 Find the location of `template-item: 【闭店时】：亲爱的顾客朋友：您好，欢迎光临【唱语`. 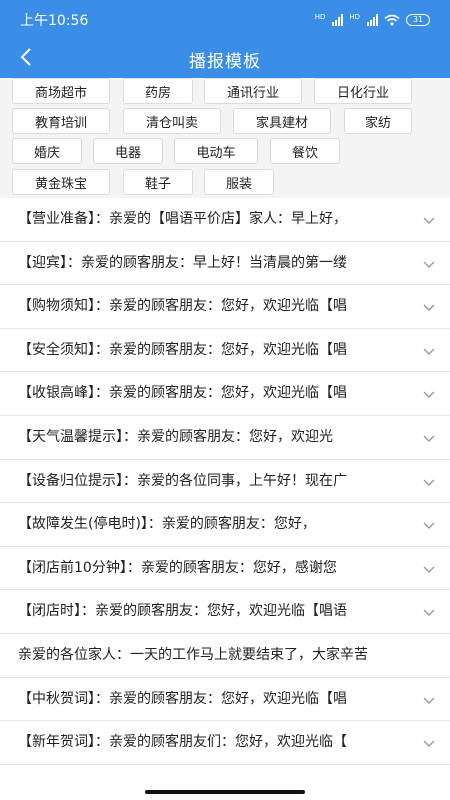

template-item: 【闭店时】：亲爱的顾客朋友：您好，欢迎光临【唱语 is located at coordinates (225, 612).